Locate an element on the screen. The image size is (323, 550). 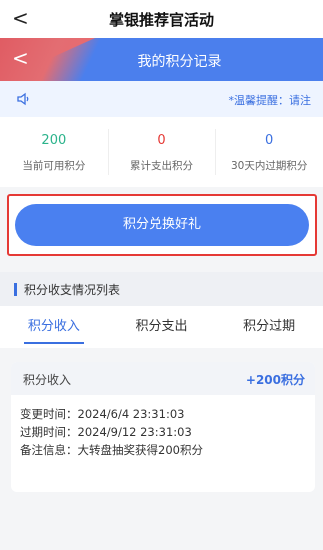
stat-expiring-value: 0 is located at coordinates (269, 140).